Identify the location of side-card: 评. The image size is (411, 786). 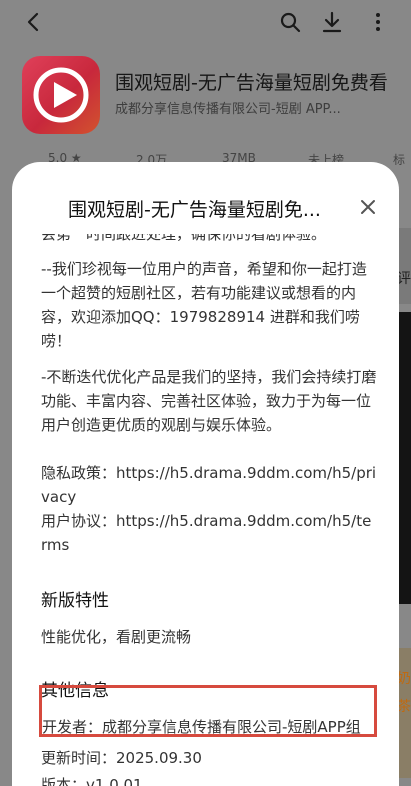
(404, 266).